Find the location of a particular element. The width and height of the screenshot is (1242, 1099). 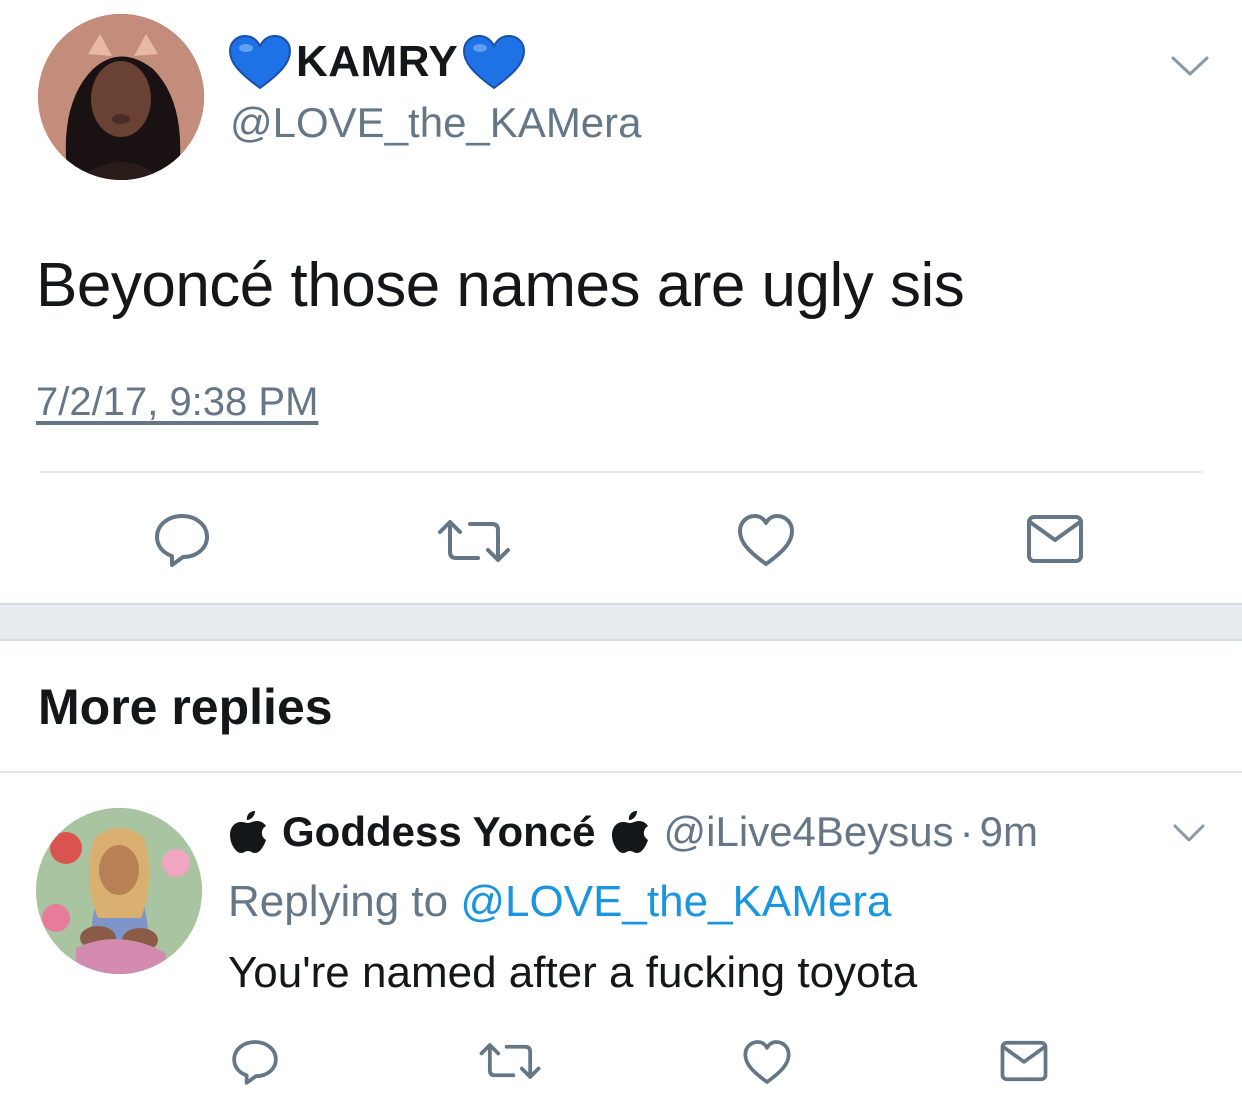

tweet-text: Beyoncé those names are ugly sis is located at coordinates (500, 285).